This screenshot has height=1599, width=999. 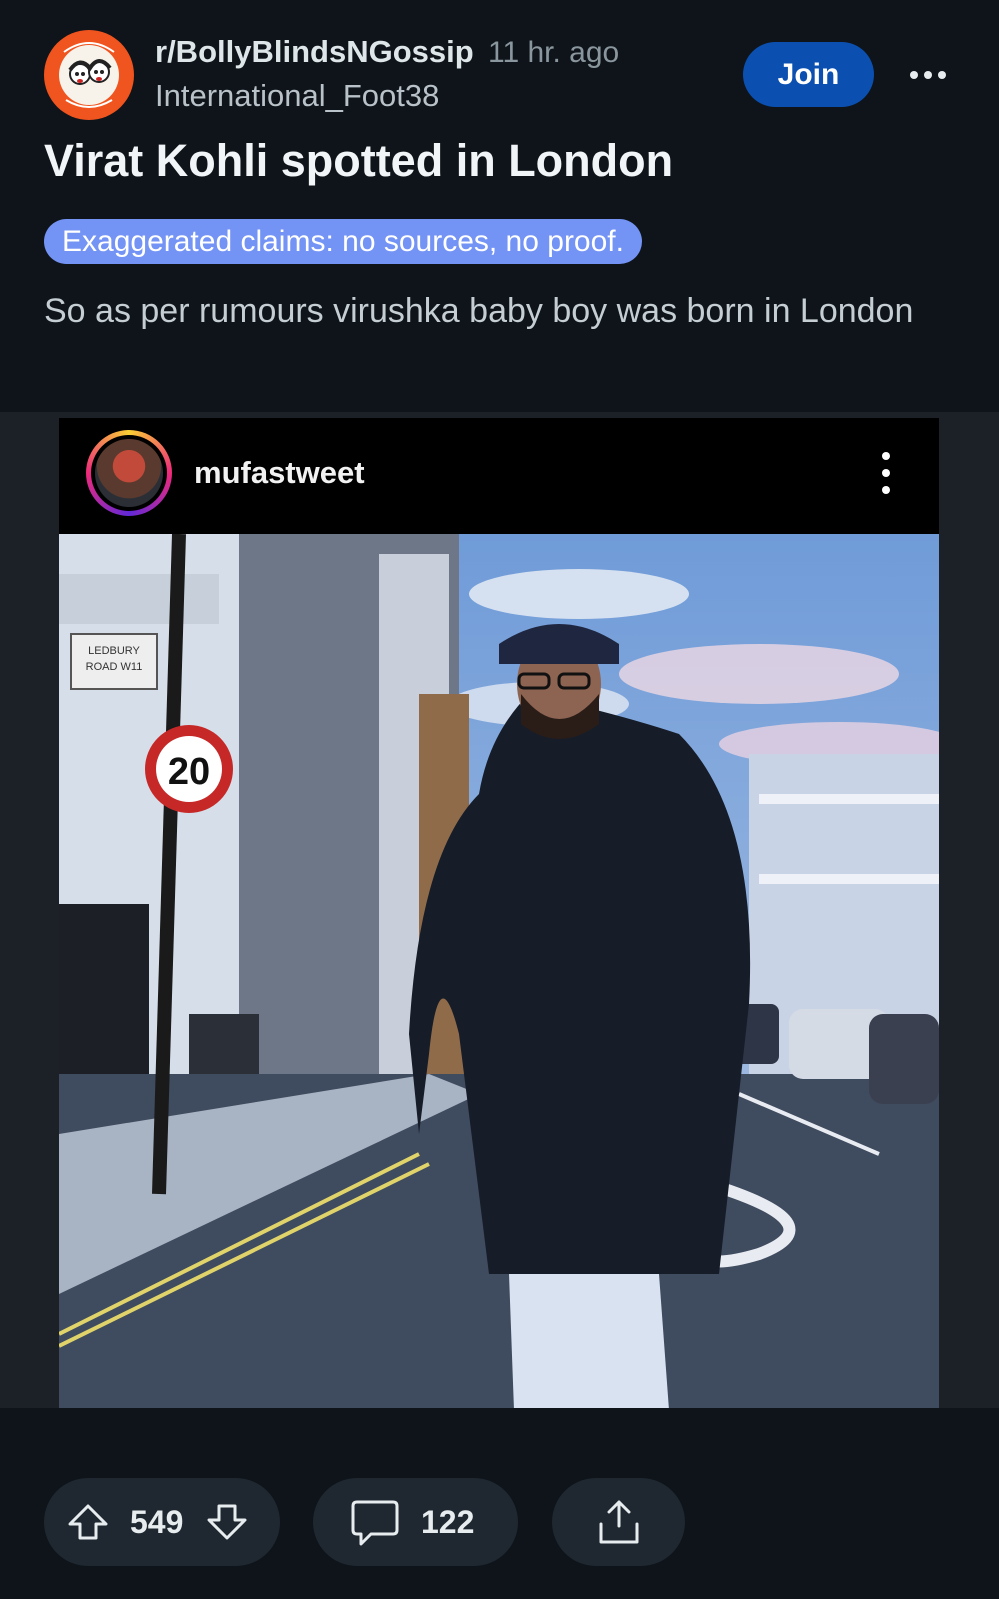 What do you see at coordinates (297, 96) in the screenshot?
I see `post-author: International_Foot38` at bounding box center [297, 96].